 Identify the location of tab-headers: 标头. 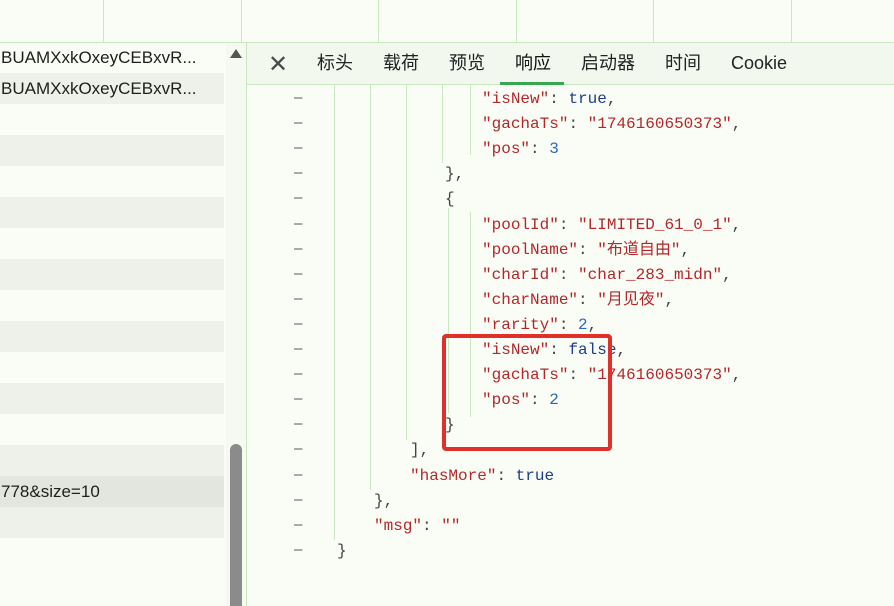
(335, 63).